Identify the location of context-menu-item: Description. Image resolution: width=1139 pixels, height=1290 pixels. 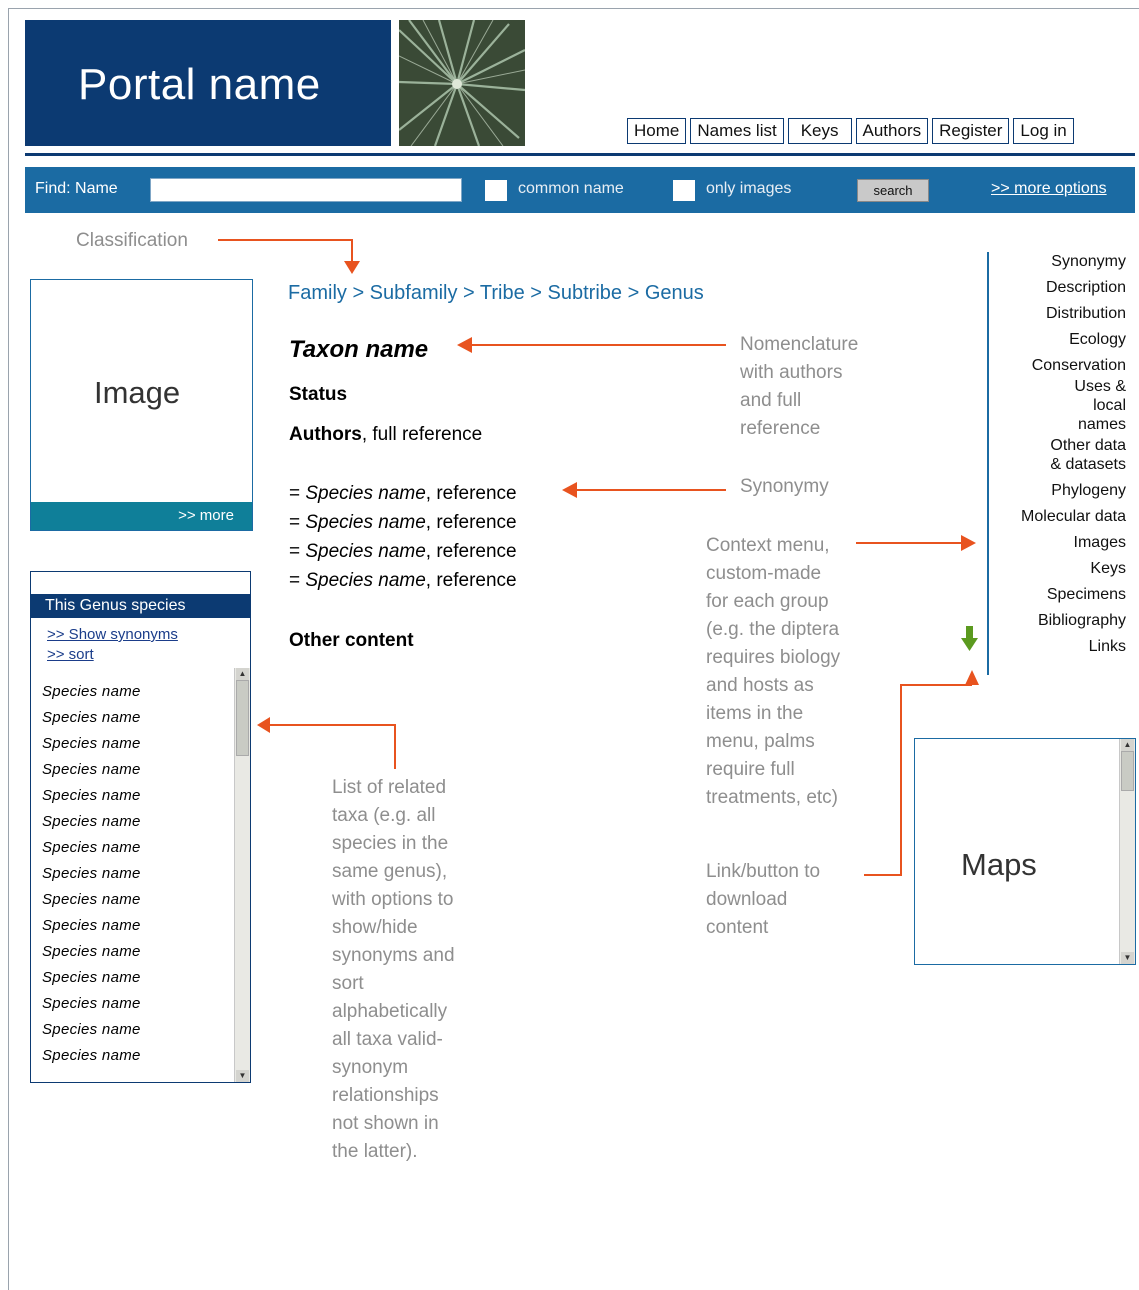
(1056, 287).